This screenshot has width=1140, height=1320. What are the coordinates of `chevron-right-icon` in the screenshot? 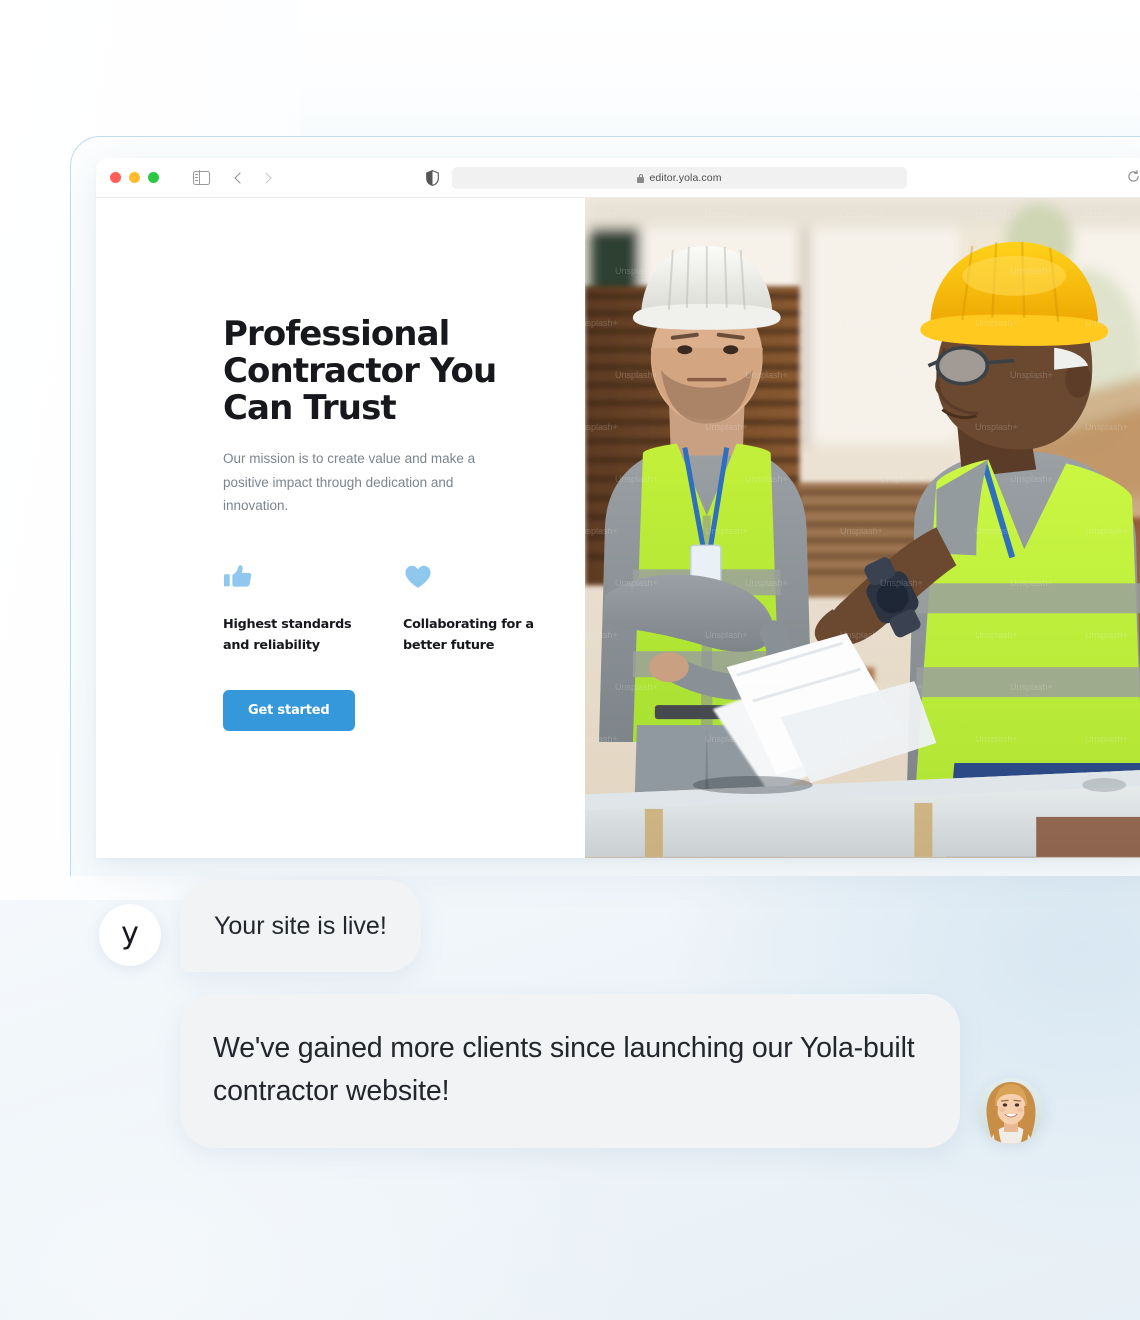 It's located at (266, 177).